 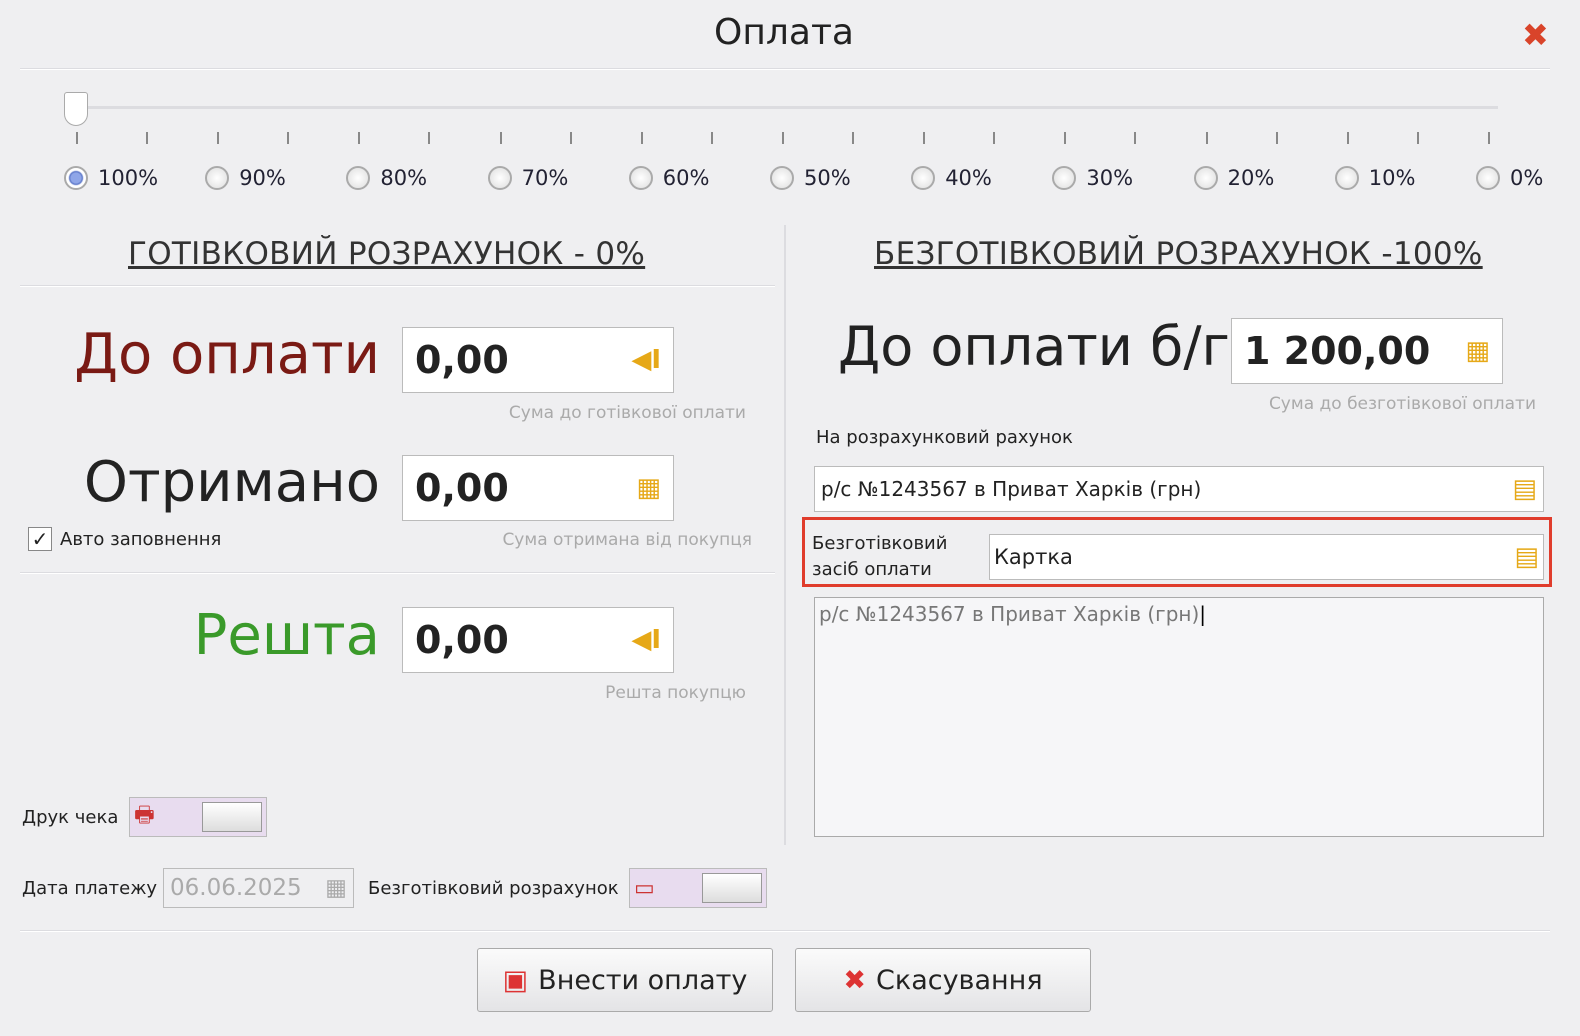 What do you see at coordinates (944, 437) in the screenshot?
I see `account-label: На розрахунковий рахунок` at bounding box center [944, 437].